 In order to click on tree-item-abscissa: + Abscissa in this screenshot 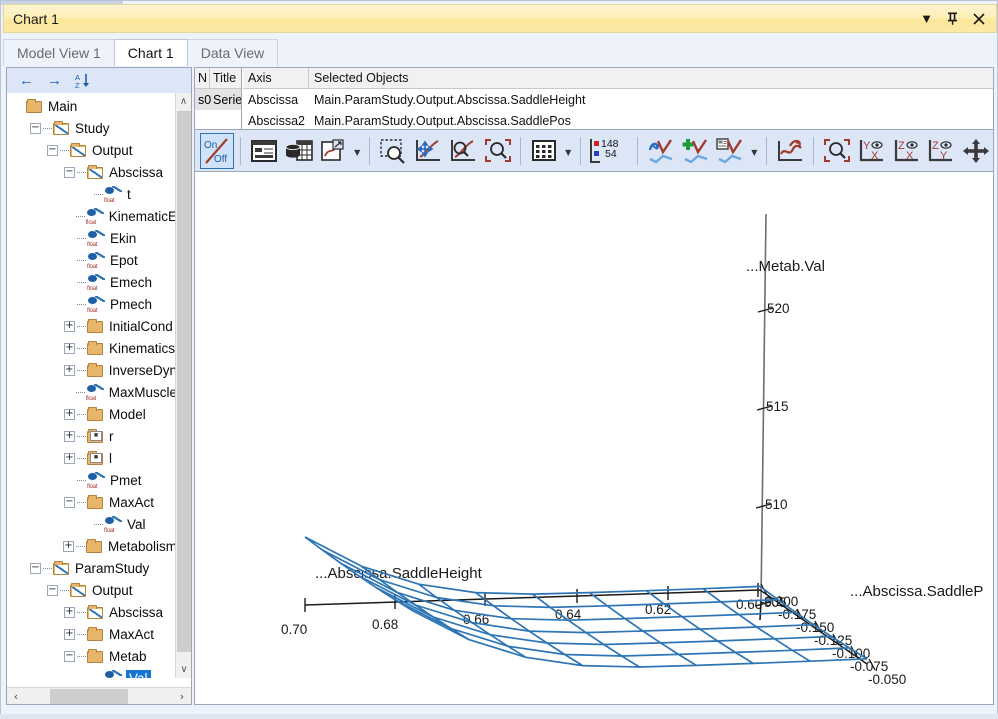, I will do `click(92, 612)`.